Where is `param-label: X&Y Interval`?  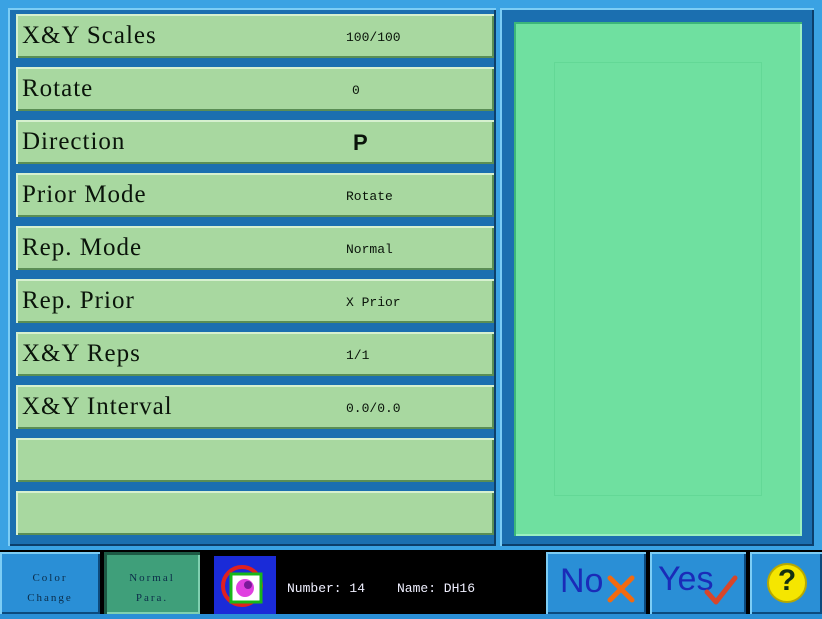
param-label: X&Y Interval is located at coordinates (97, 406).